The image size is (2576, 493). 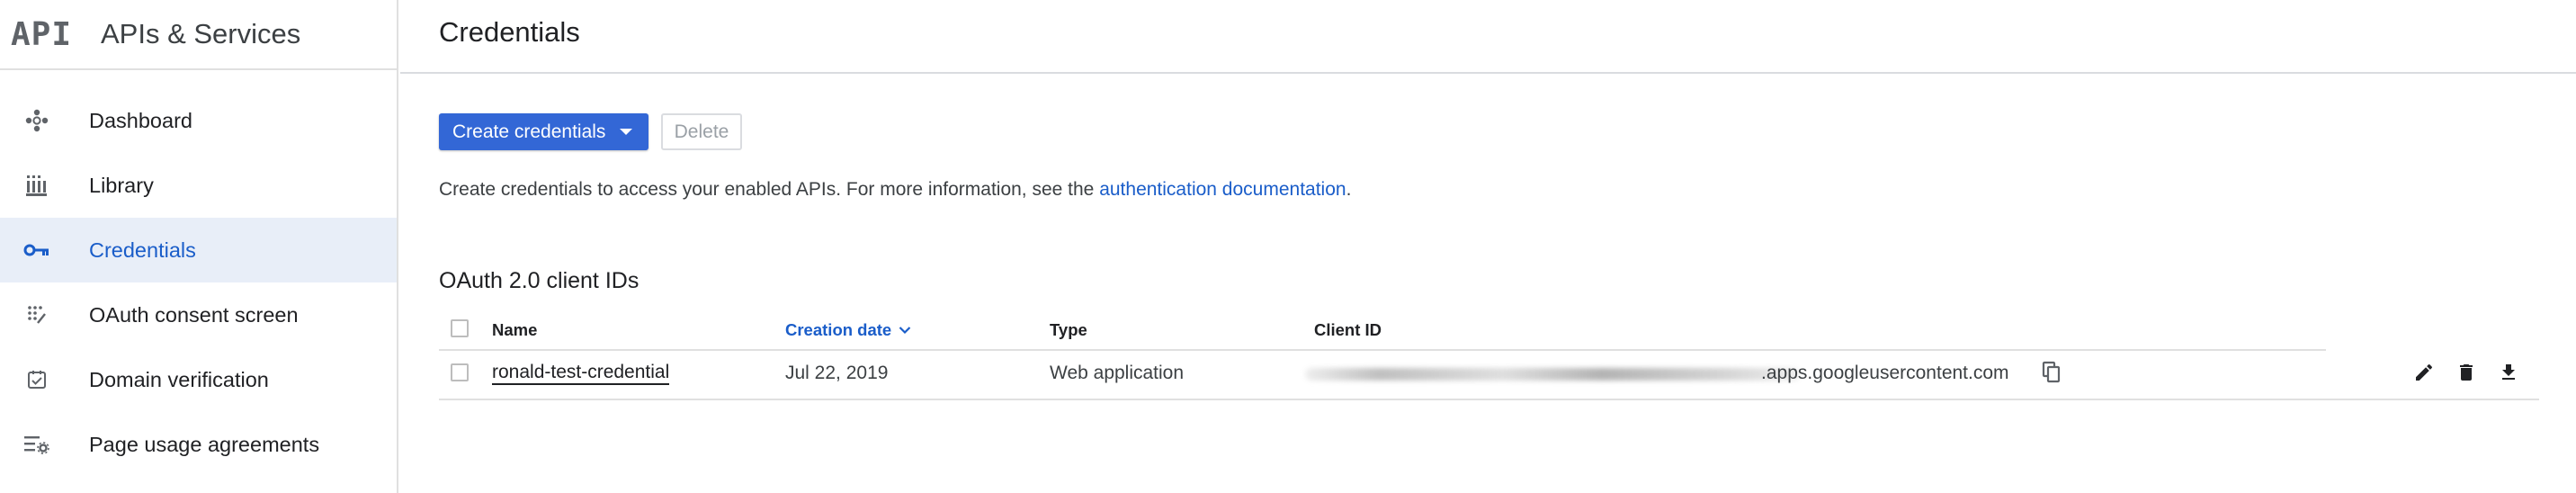 I want to click on sidebar-item-dashboard: Dashboard, so click(x=198, y=121).